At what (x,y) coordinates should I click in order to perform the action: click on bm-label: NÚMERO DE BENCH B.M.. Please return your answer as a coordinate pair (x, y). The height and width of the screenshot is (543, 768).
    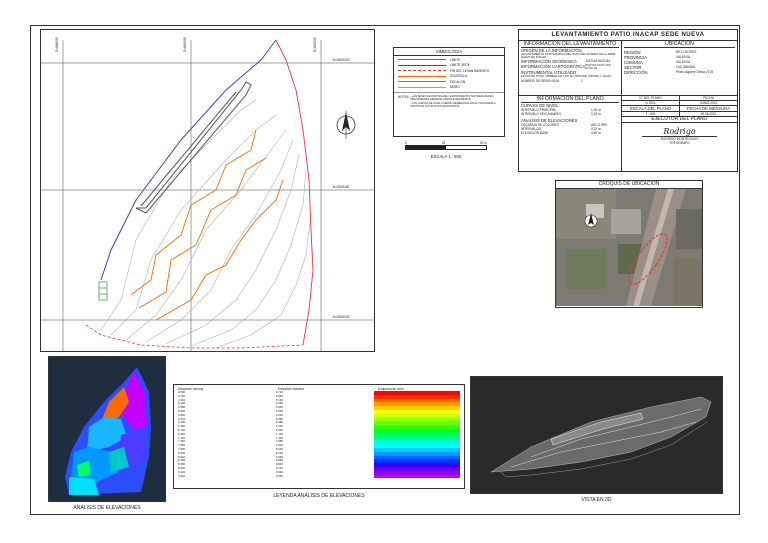
    Looking at the image, I should click on (540, 80).